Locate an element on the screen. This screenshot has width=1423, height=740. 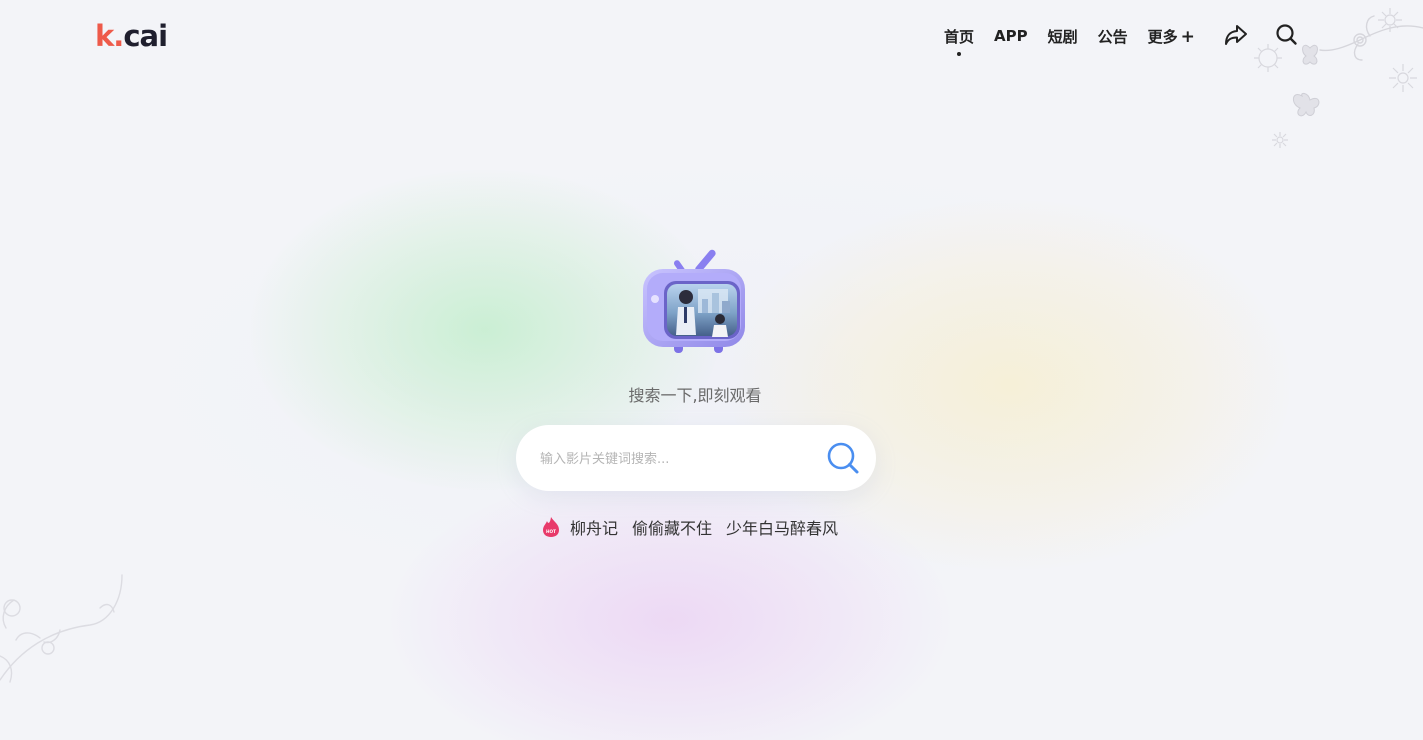
search-input is located at coordinates (680, 459).